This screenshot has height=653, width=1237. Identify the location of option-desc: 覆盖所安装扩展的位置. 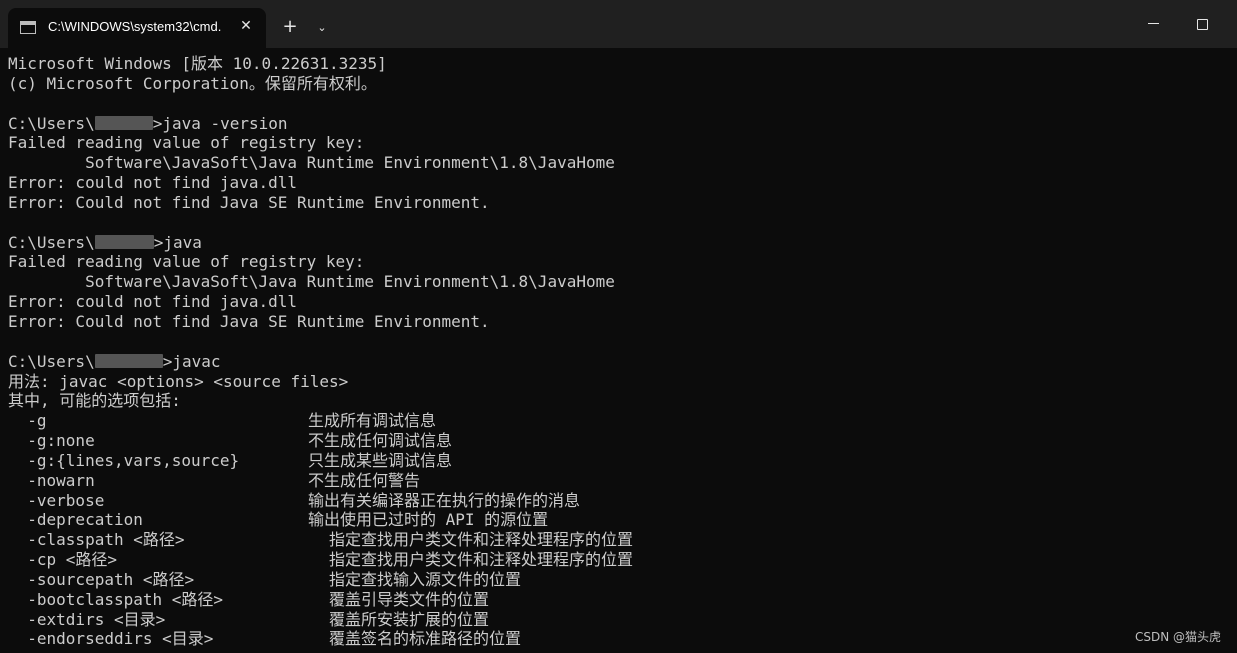
(409, 619).